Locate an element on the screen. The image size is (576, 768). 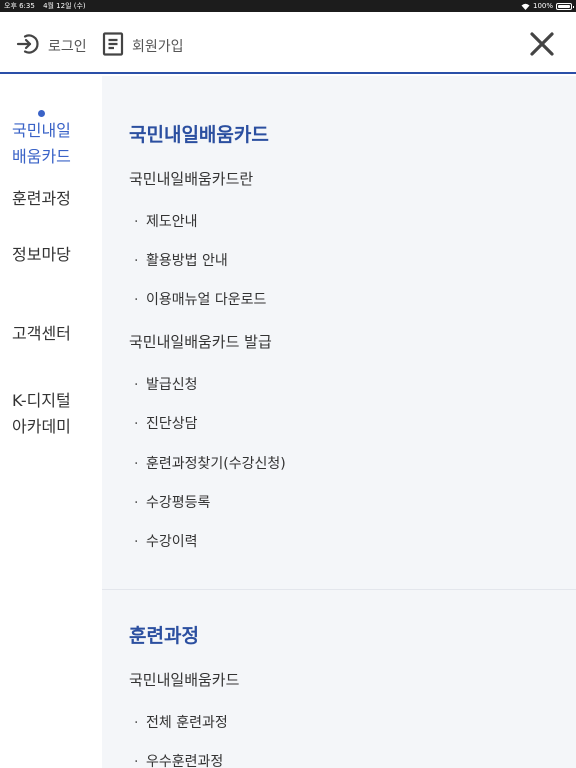
sidebar-item-label: 아카데미 is located at coordinates (41, 426).